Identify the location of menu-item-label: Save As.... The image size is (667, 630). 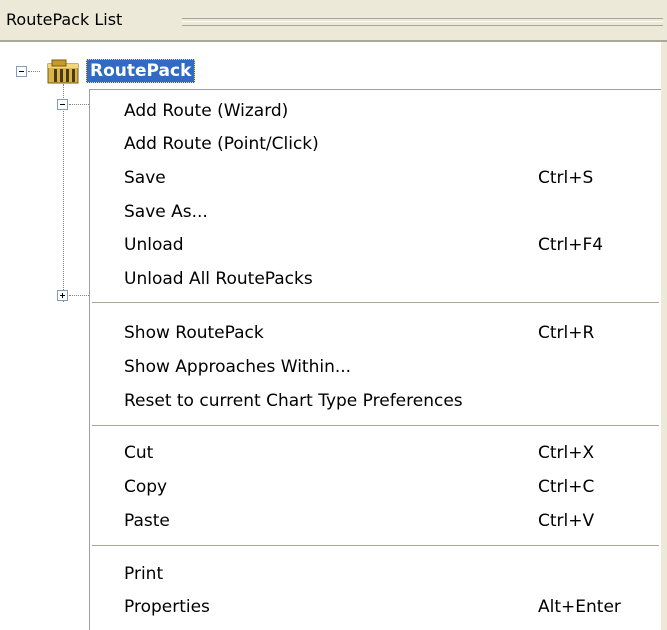
(166, 212).